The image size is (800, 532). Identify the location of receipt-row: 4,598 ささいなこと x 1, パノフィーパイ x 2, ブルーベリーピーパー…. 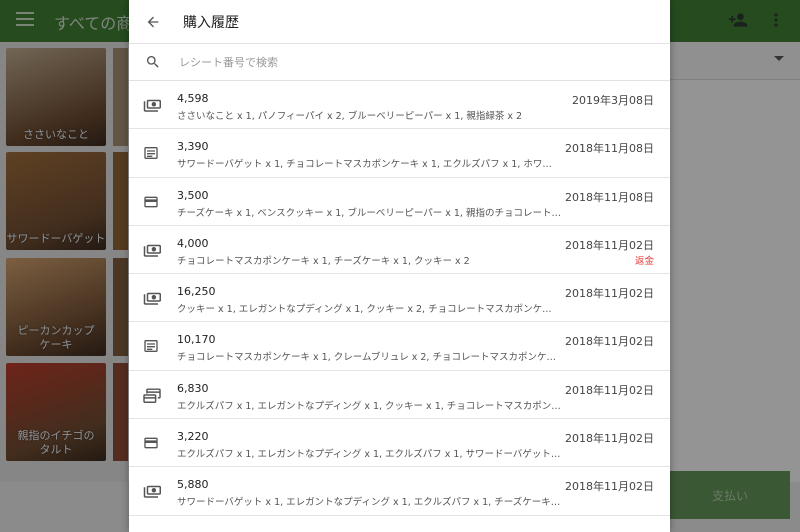
(399, 105).